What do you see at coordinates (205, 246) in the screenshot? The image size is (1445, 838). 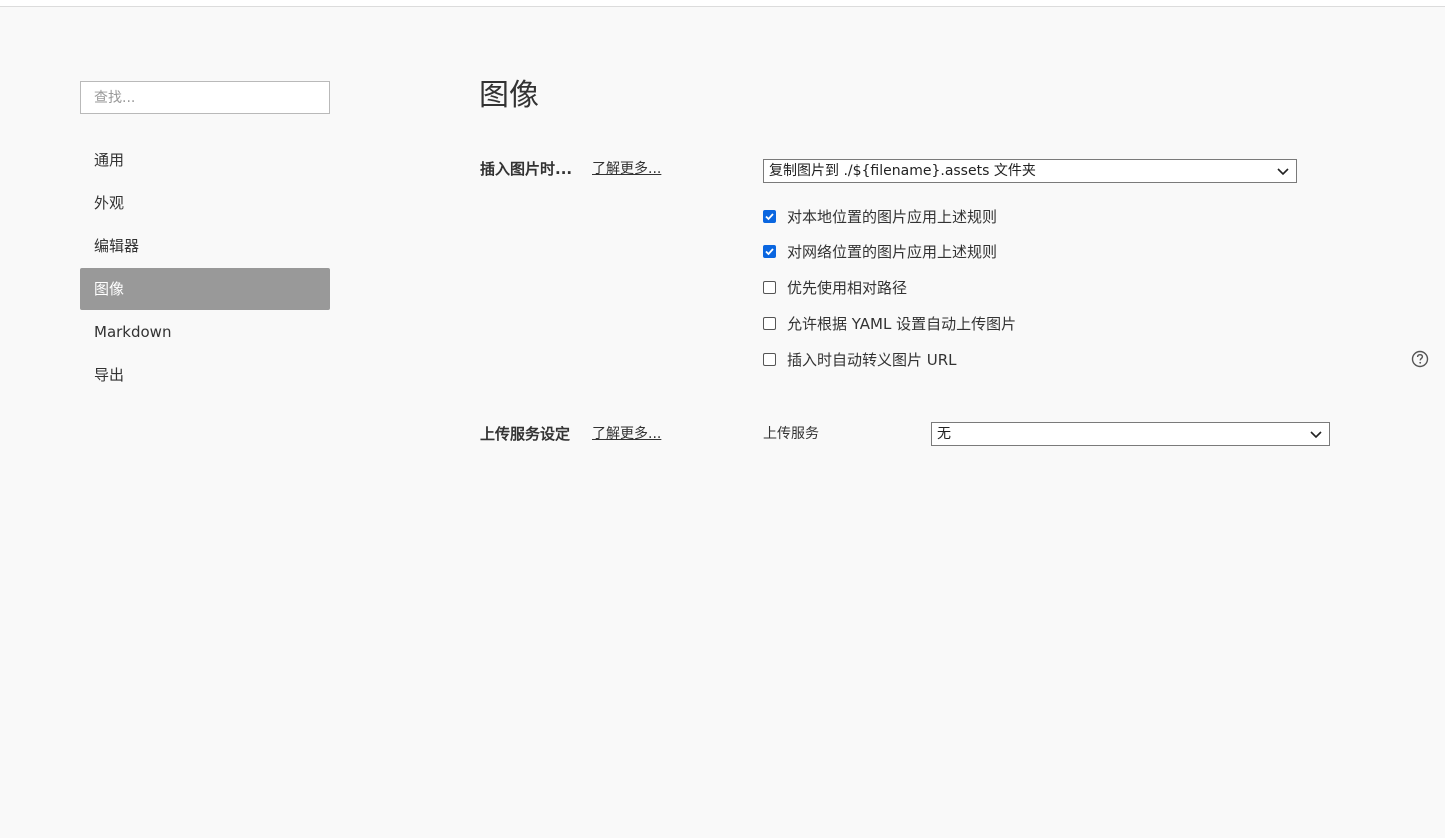 I see `sidebar-item-editor: 编辑器` at bounding box center [205, 246].